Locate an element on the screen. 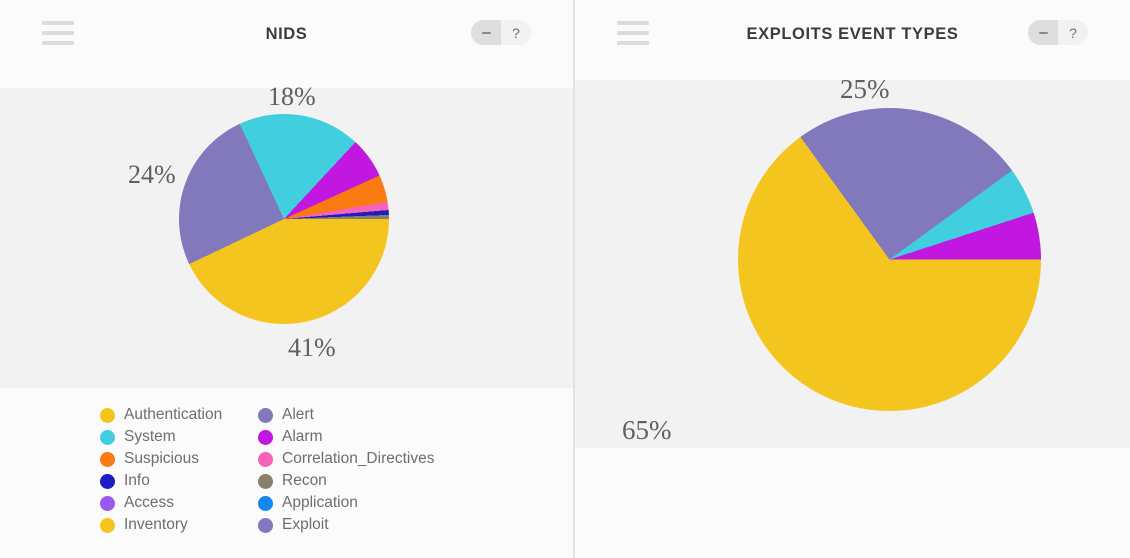 The height and width of the screenshot is (558, 1130). legend-item-label: Recon is located at coordinates (304, 480).